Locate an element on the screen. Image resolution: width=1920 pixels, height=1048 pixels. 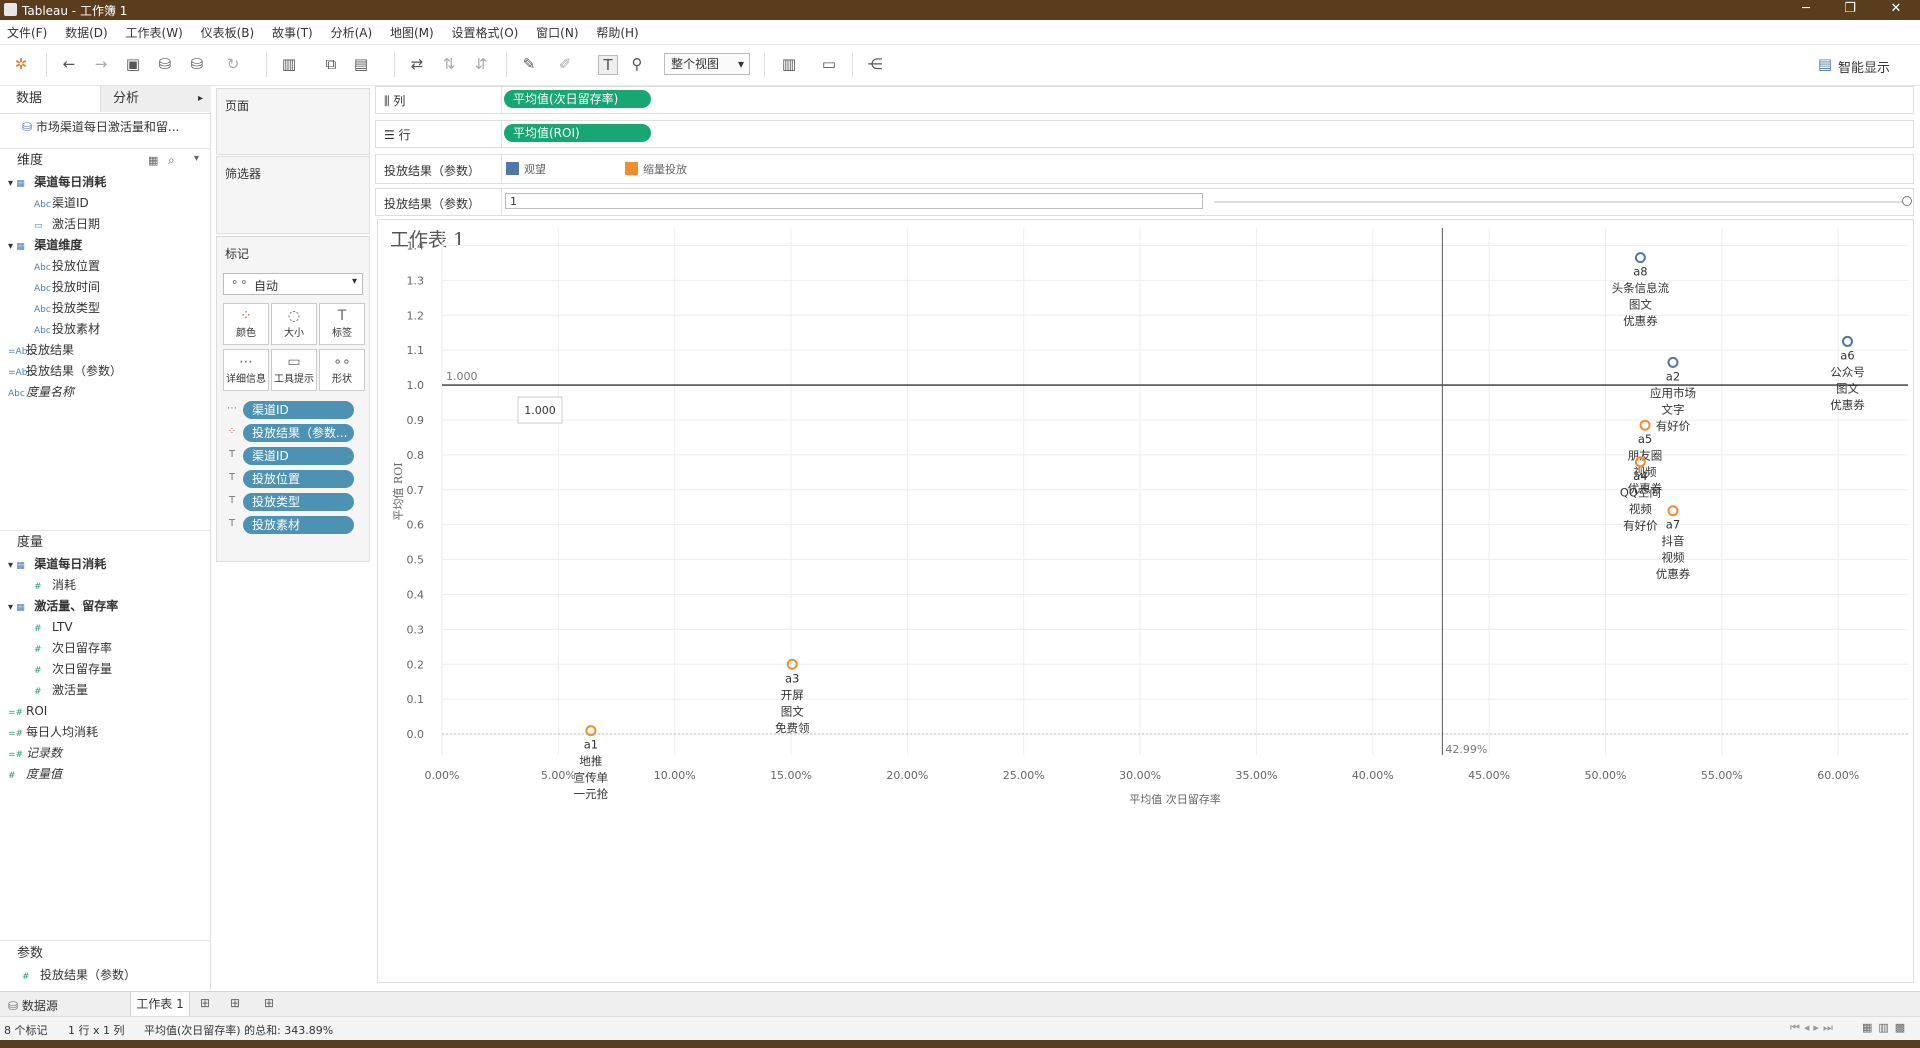
sheet-view-icon: ▦▥▩ is located at coordinates (1886, 1027).